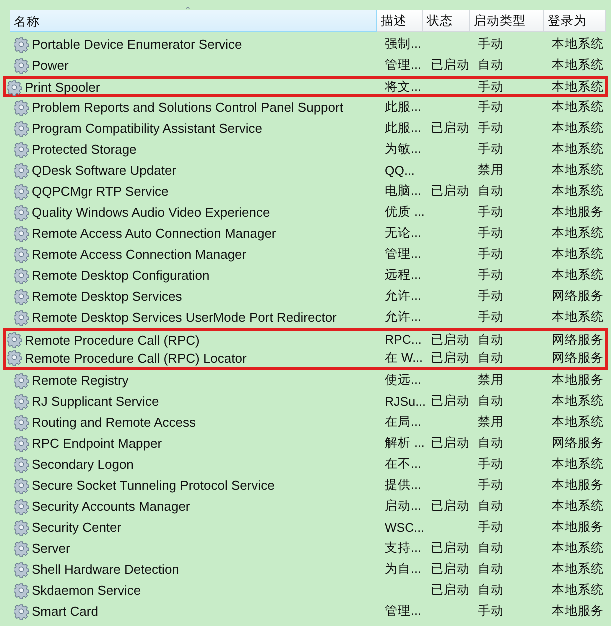 The image size is (611, 626). Describe the element at coordinates (310, 401) in the screenshot. I see `service-row: RJ Supplicant Service RJSu... 已启动 自动 本地系统` at that location.